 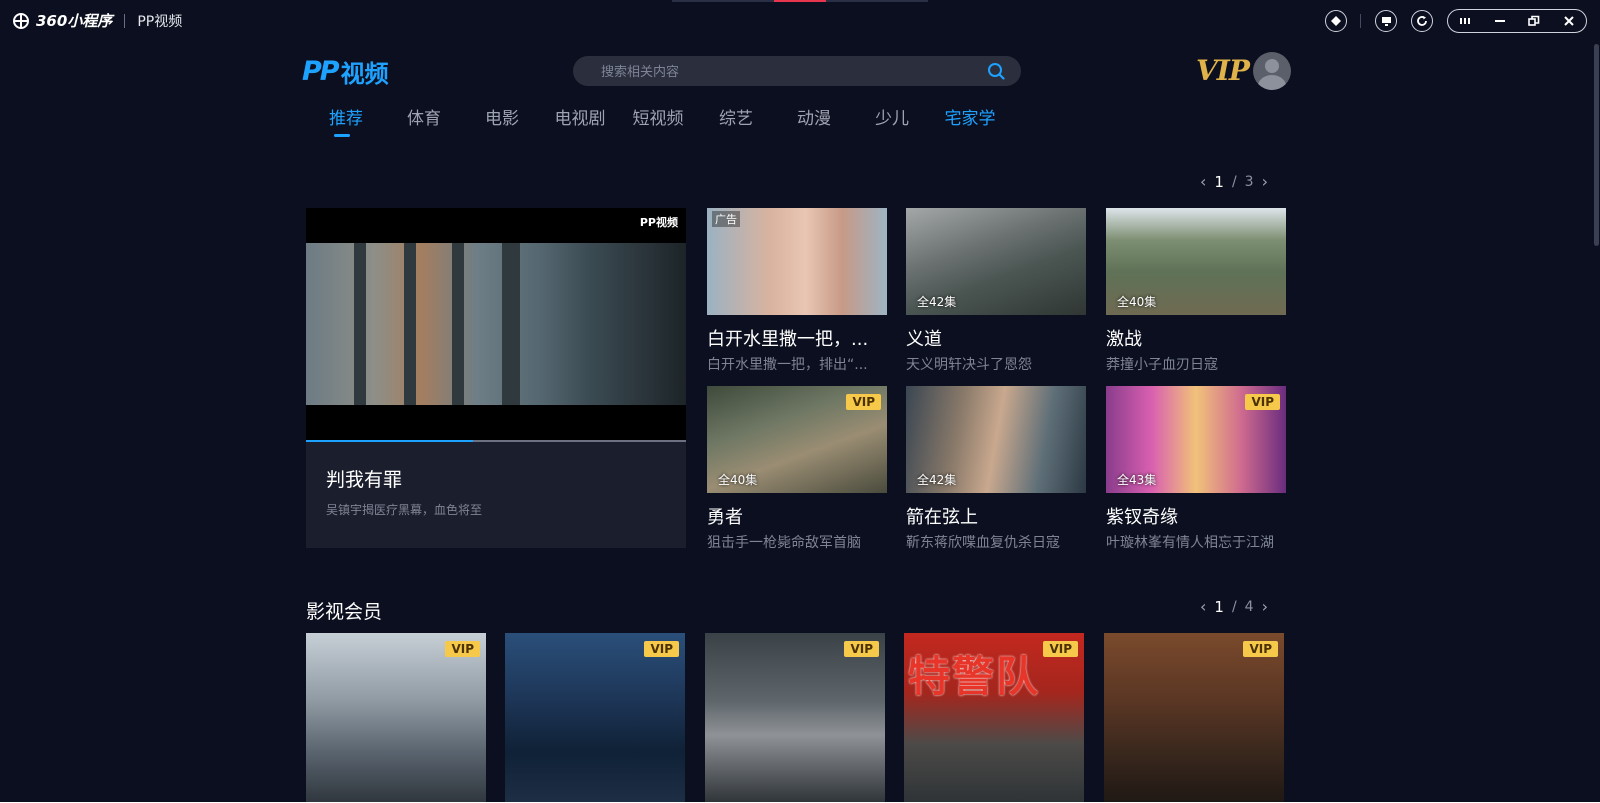 I want to click on refresh-icon, so click(x=1422, y=21).